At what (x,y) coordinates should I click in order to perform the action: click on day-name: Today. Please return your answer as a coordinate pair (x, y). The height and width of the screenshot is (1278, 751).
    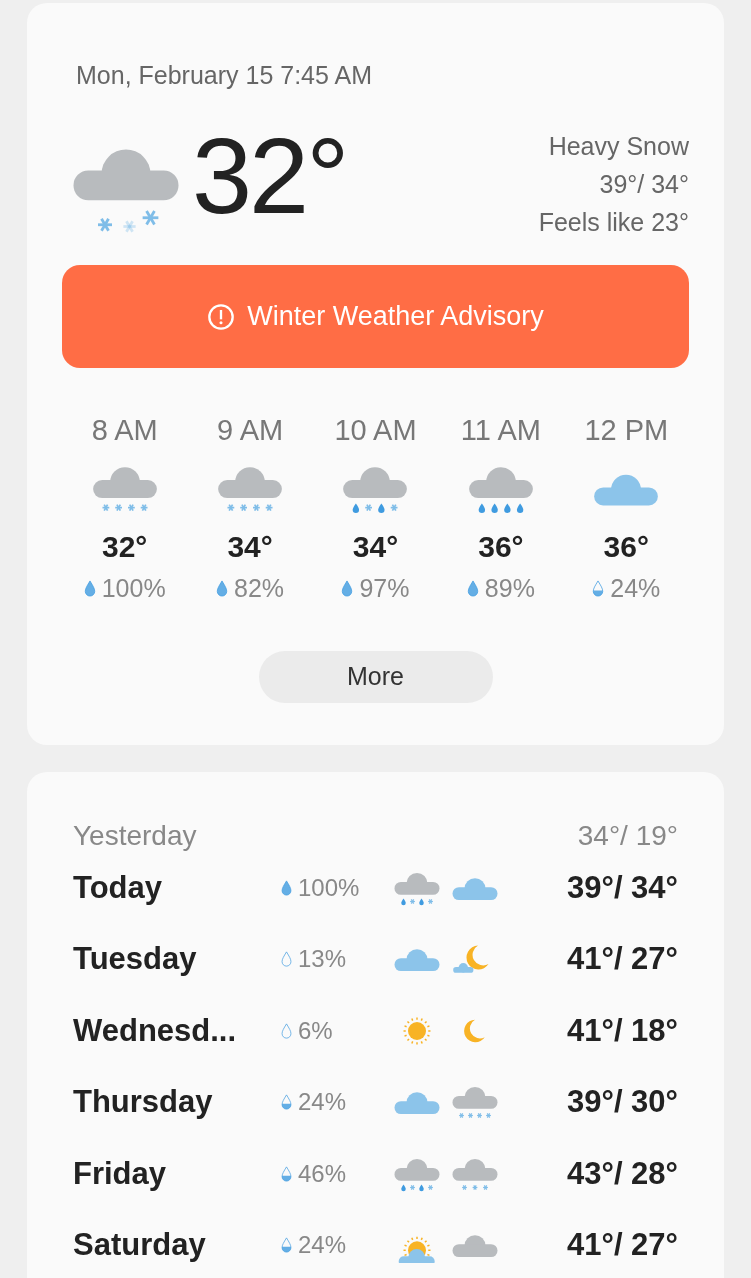
    Looking at the image, I should click on (118, 887).